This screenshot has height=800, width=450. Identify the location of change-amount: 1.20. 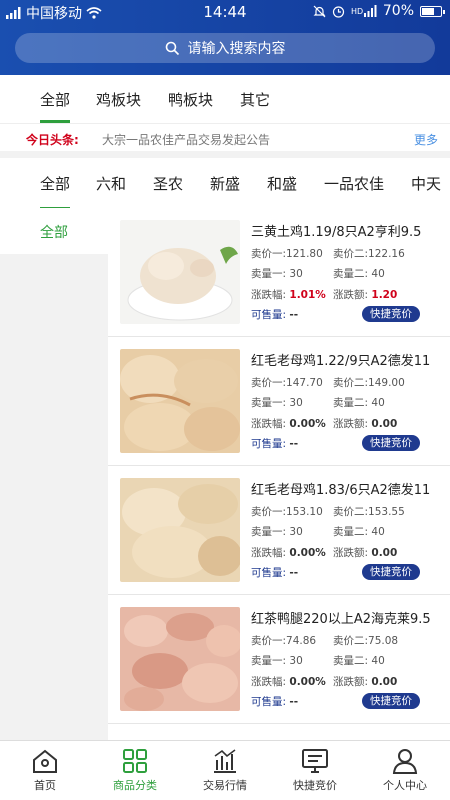
(384, 295).